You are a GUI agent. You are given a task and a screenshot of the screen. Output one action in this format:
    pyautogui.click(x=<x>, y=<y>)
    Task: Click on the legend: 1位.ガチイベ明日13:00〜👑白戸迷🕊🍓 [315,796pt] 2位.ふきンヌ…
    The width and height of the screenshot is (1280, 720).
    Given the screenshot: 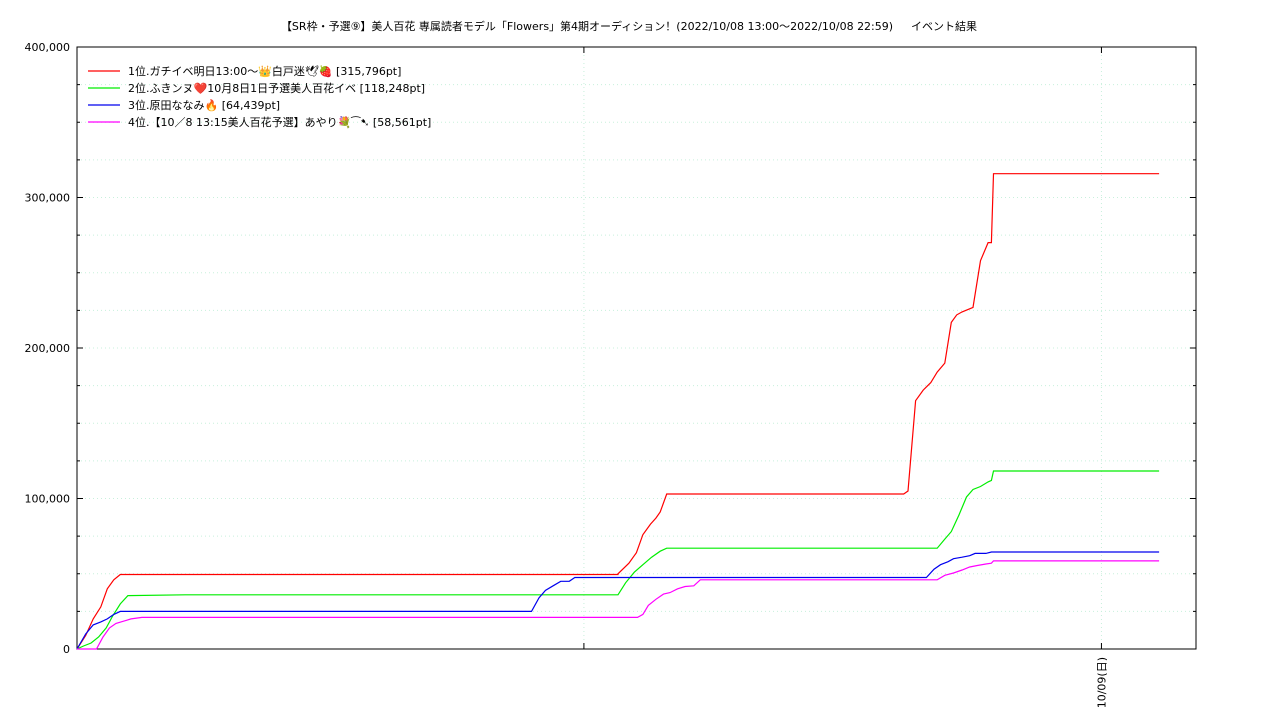 What is the action you would take?
    pyautogui.click(x=259, y=96)
    